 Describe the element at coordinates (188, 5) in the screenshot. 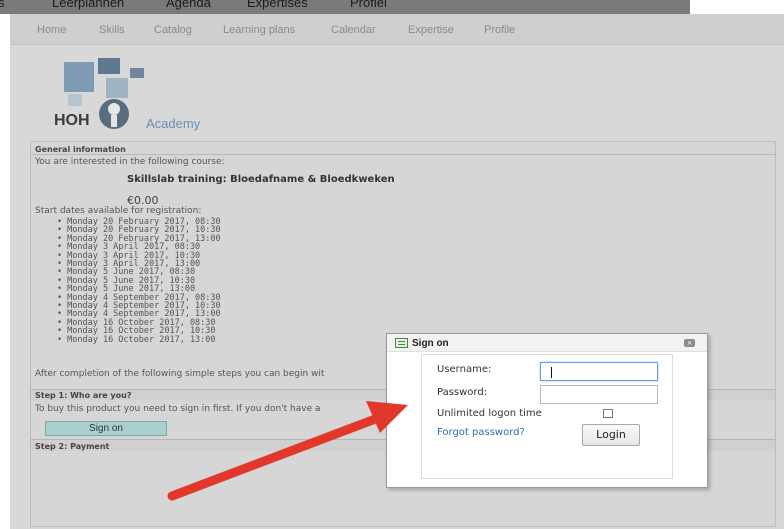

I see `top-nav-item-agenda: Agenda` at that location.